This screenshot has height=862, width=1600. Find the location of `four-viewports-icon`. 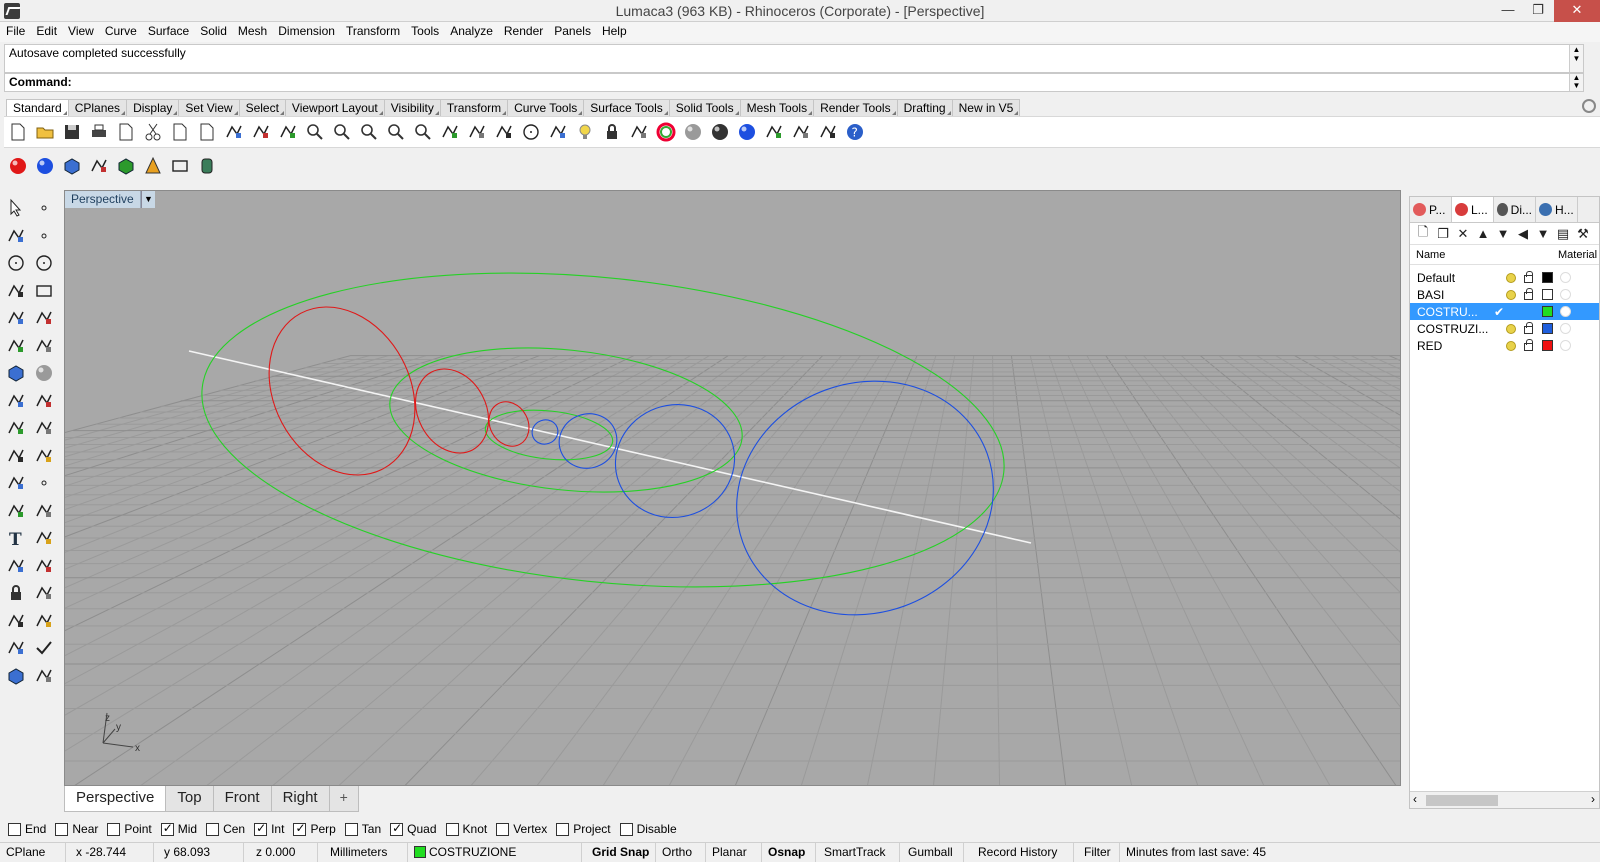

four-viewports-icon is located at coordinates (449, 132).